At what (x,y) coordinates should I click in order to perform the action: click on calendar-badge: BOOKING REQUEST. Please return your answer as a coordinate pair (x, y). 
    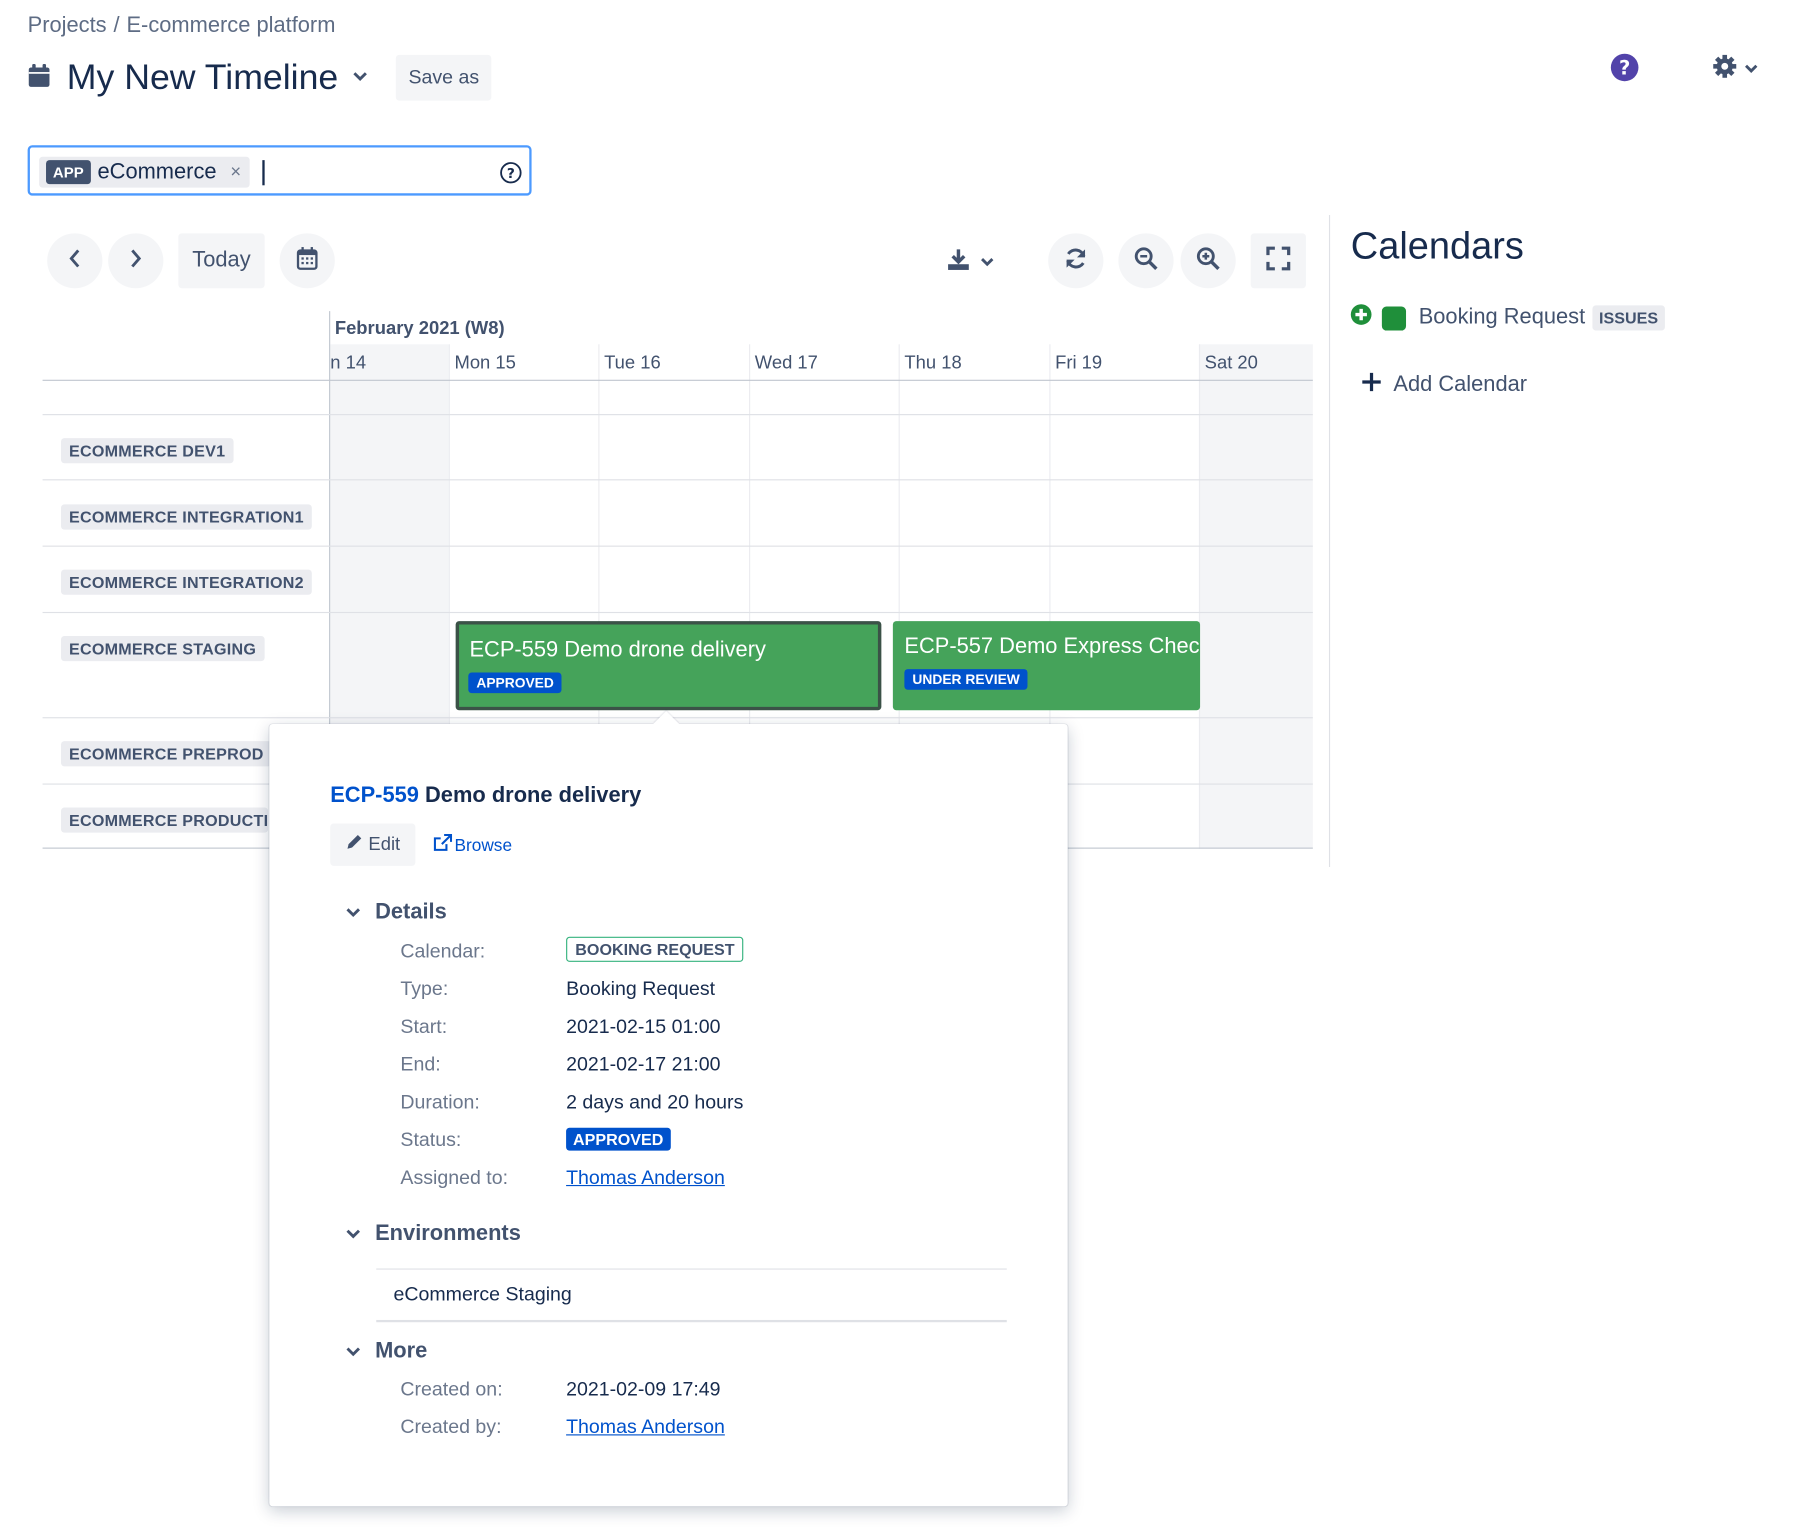
    Looking at the image, I should click on (655, 949).